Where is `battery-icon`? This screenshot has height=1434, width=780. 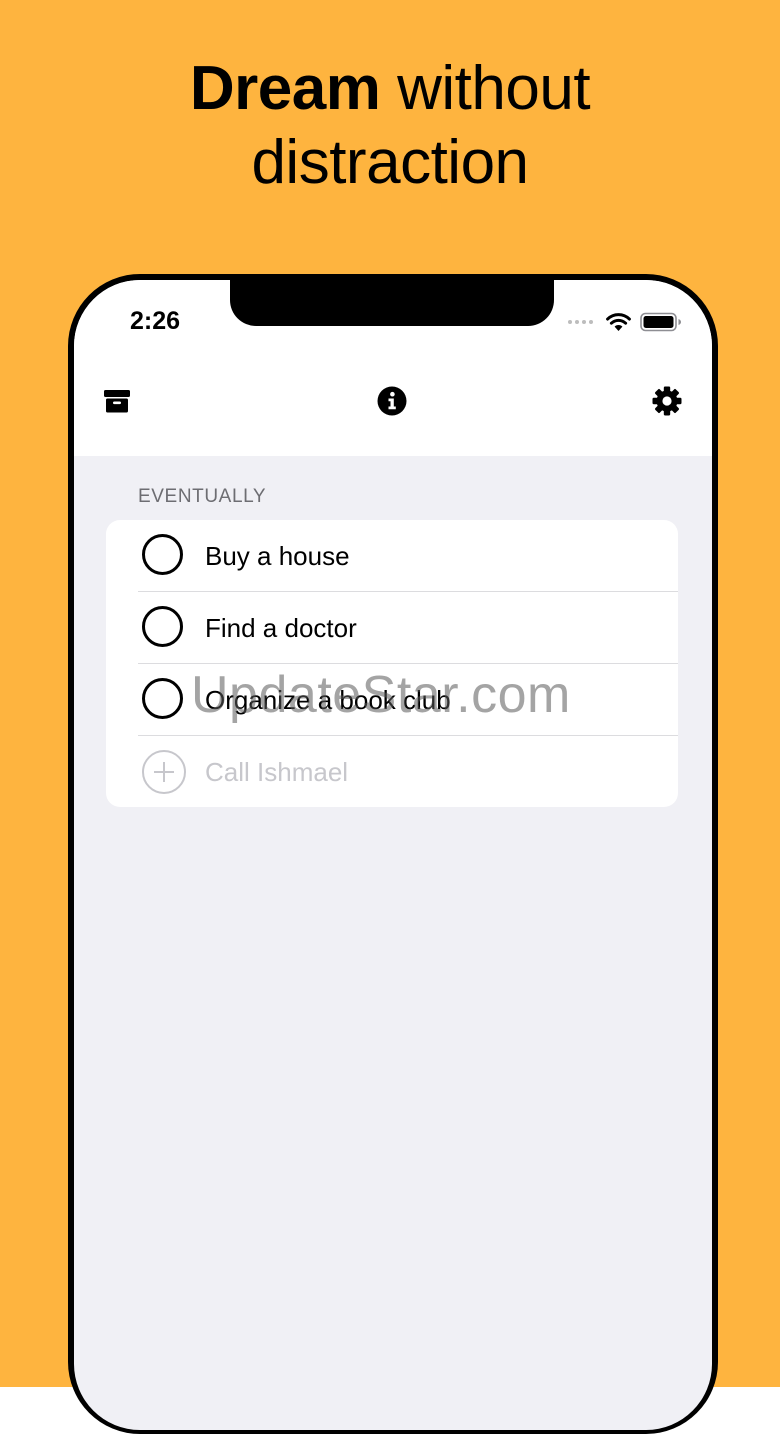 battery-icon is located at coordinates (660, 322).